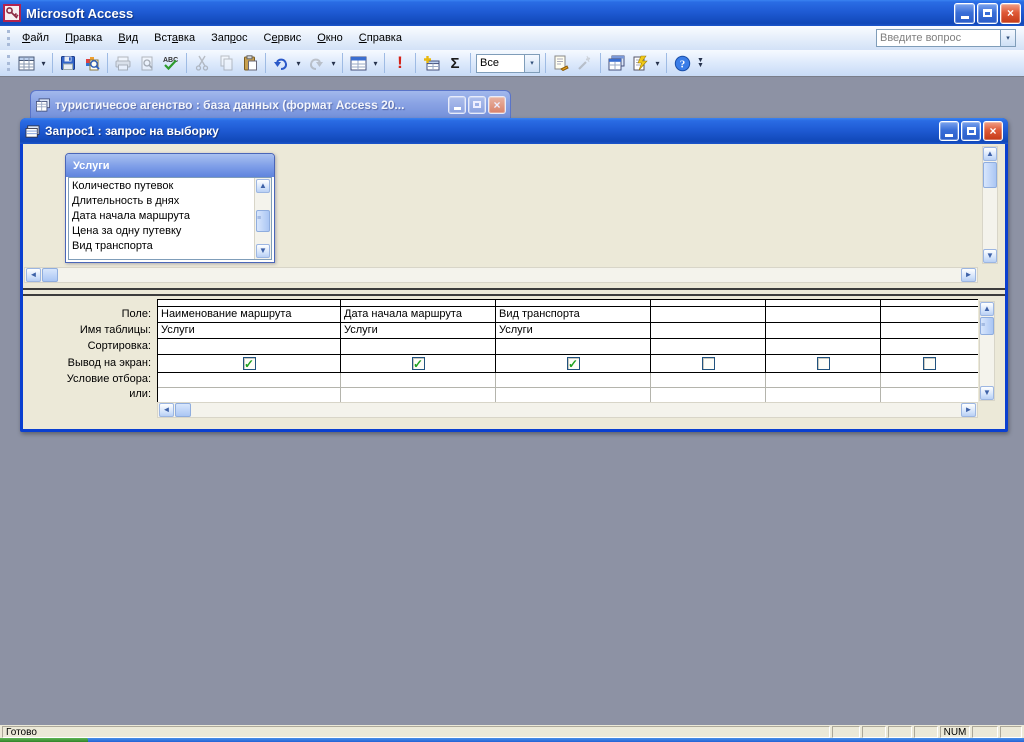  What do you see at coordinates (161, 216) in the screenshot?
I see `field-list-item: Дата начала маршрута` at bounding box center [161, 216].